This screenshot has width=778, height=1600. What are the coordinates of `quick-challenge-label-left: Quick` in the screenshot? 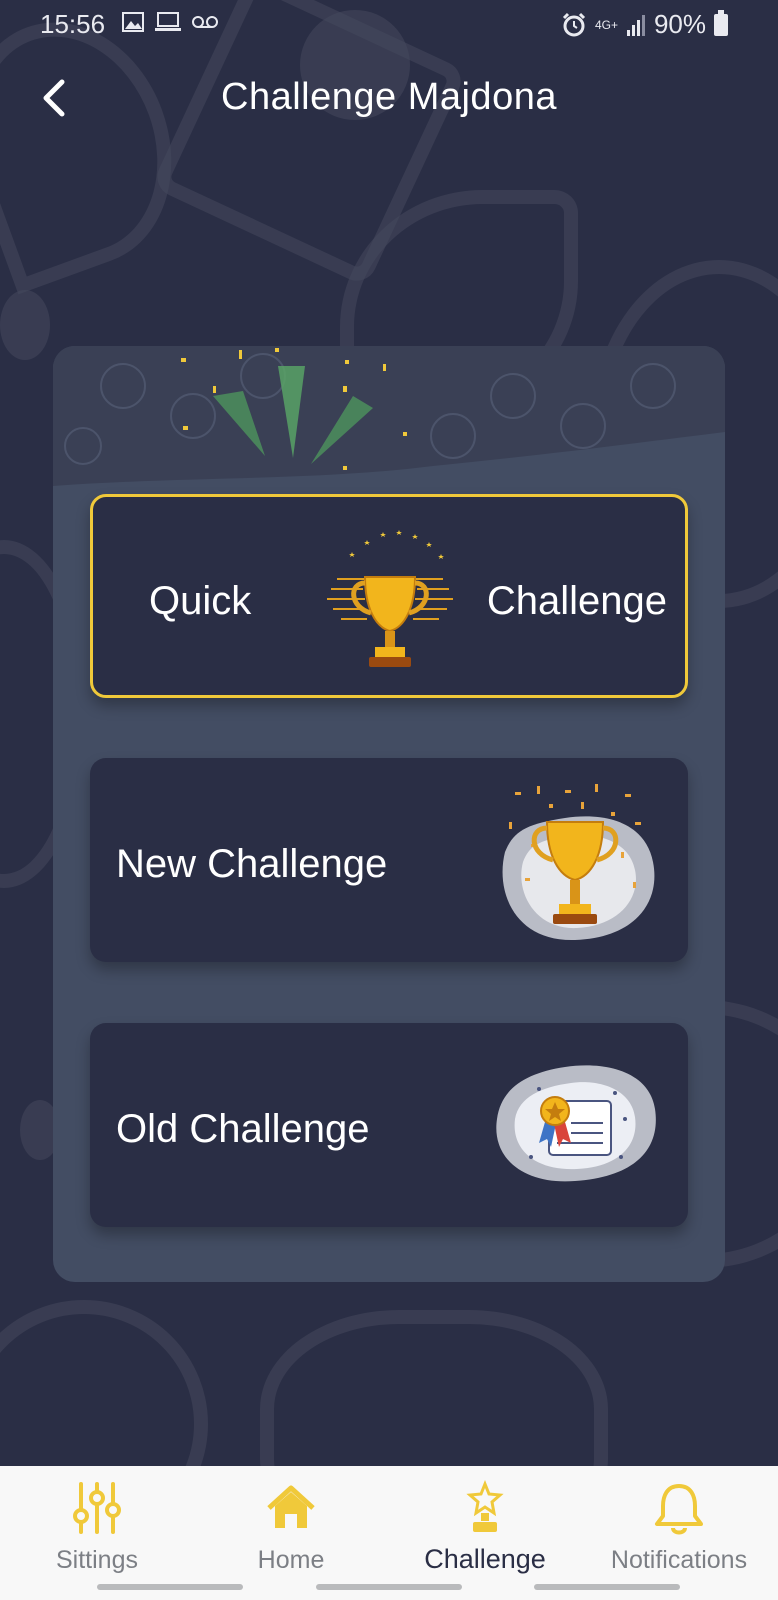 It's located at (200, 601).